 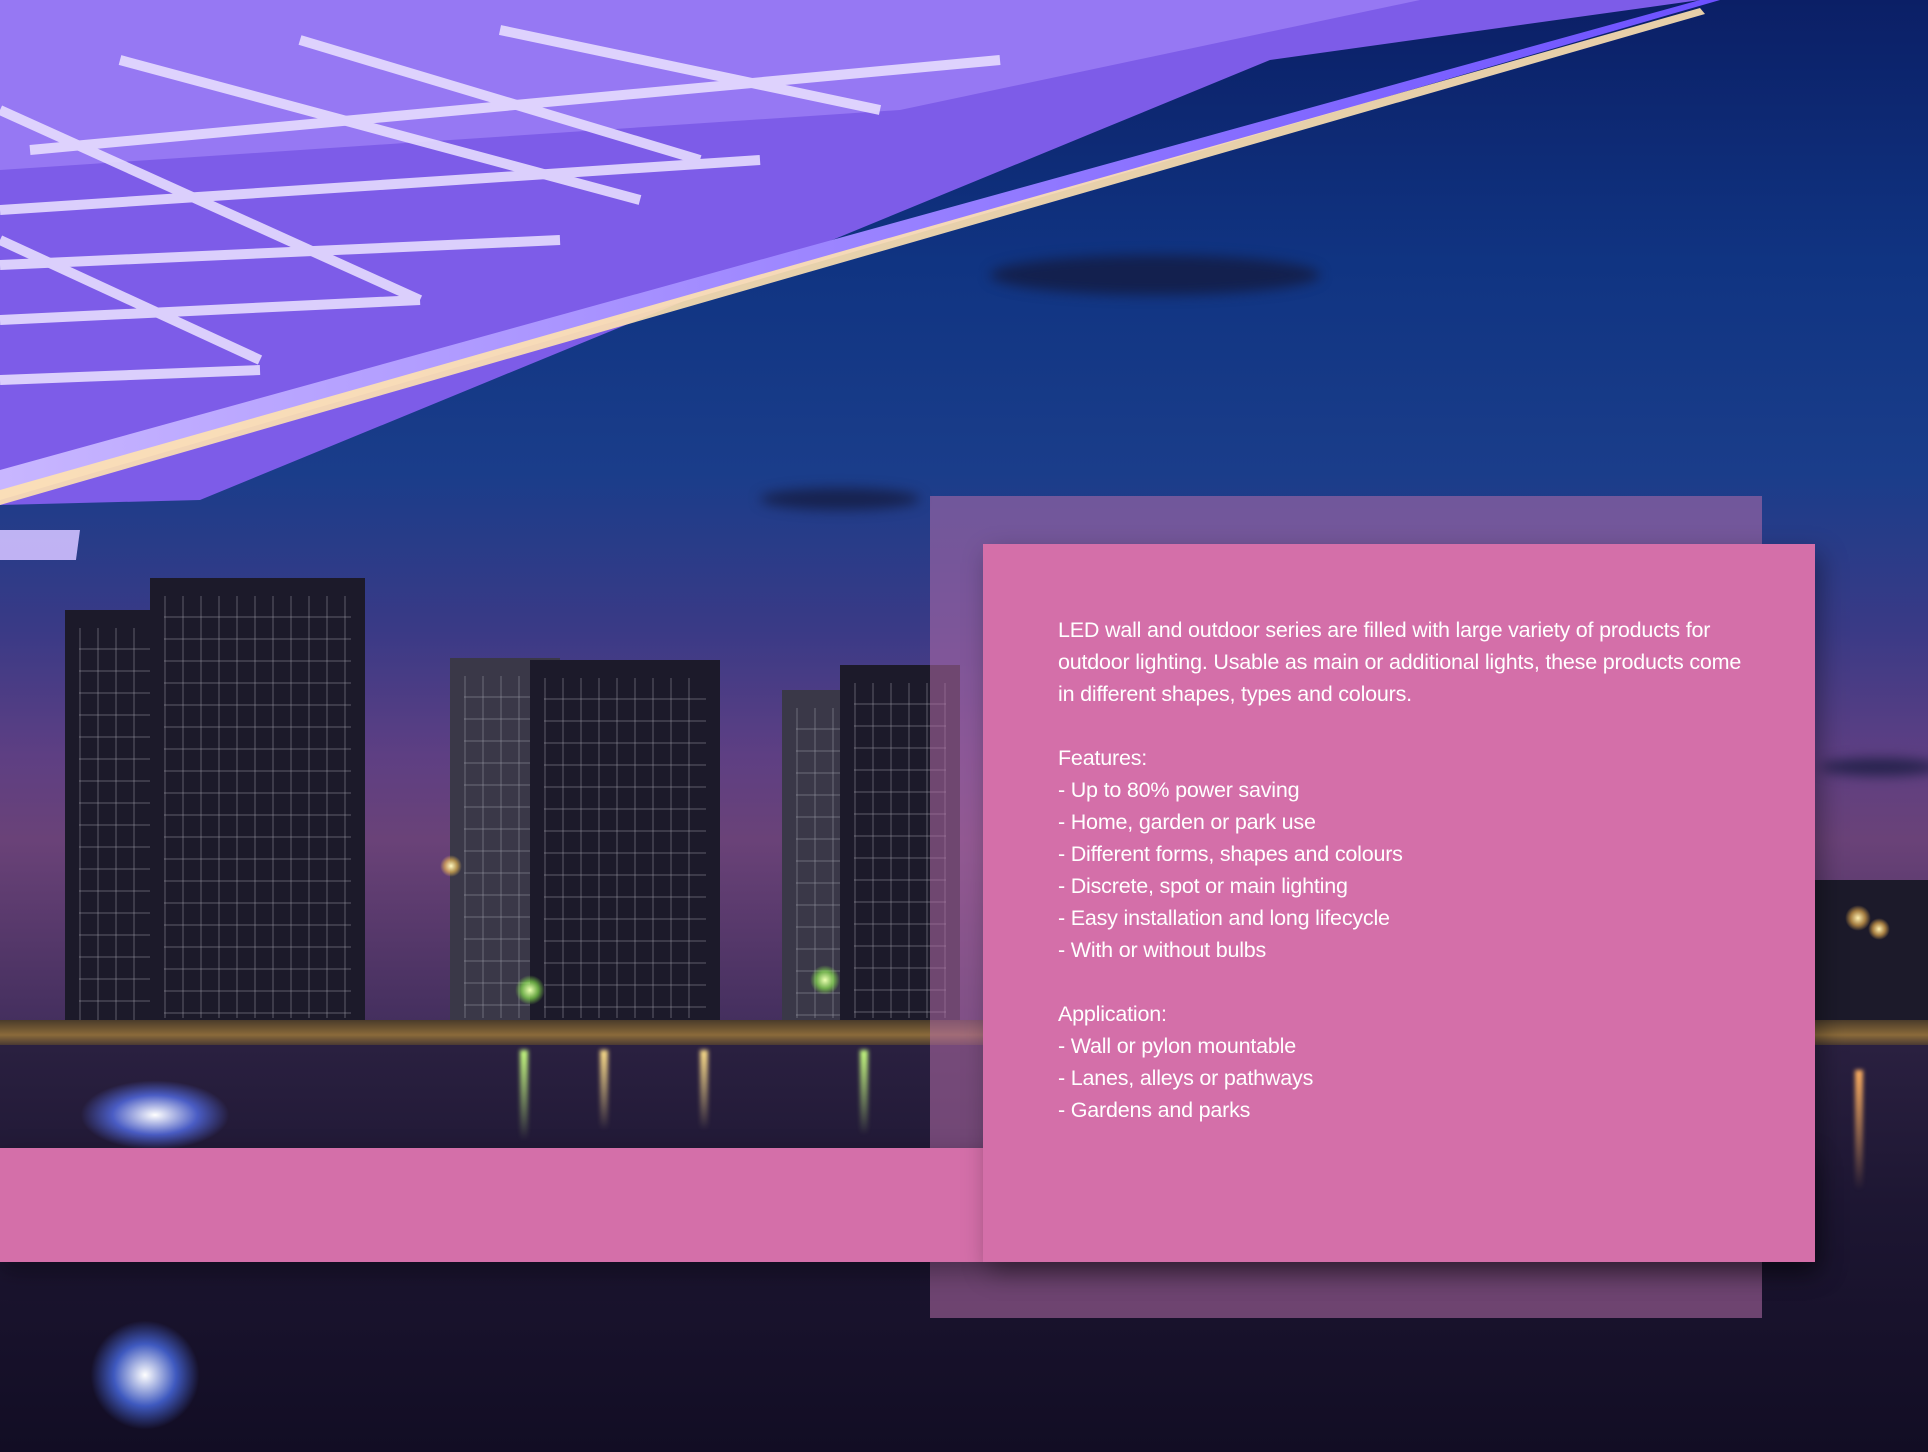 I want to click on features-heading: Features:, so click(x=1103, y=758).